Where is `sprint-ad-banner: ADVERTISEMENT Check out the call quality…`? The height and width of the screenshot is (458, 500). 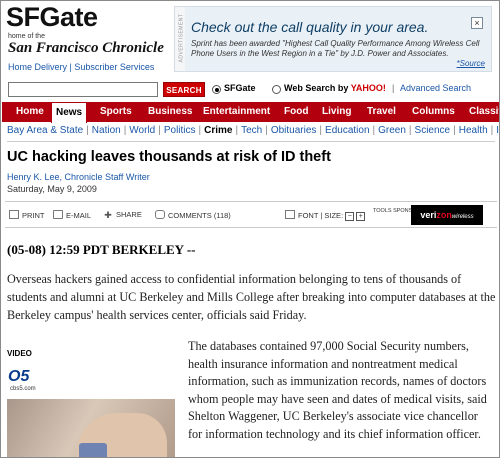 sprint-ad-banner: ADVERTISEMENT Check out the call quality… is located at coordinates (333, 39).